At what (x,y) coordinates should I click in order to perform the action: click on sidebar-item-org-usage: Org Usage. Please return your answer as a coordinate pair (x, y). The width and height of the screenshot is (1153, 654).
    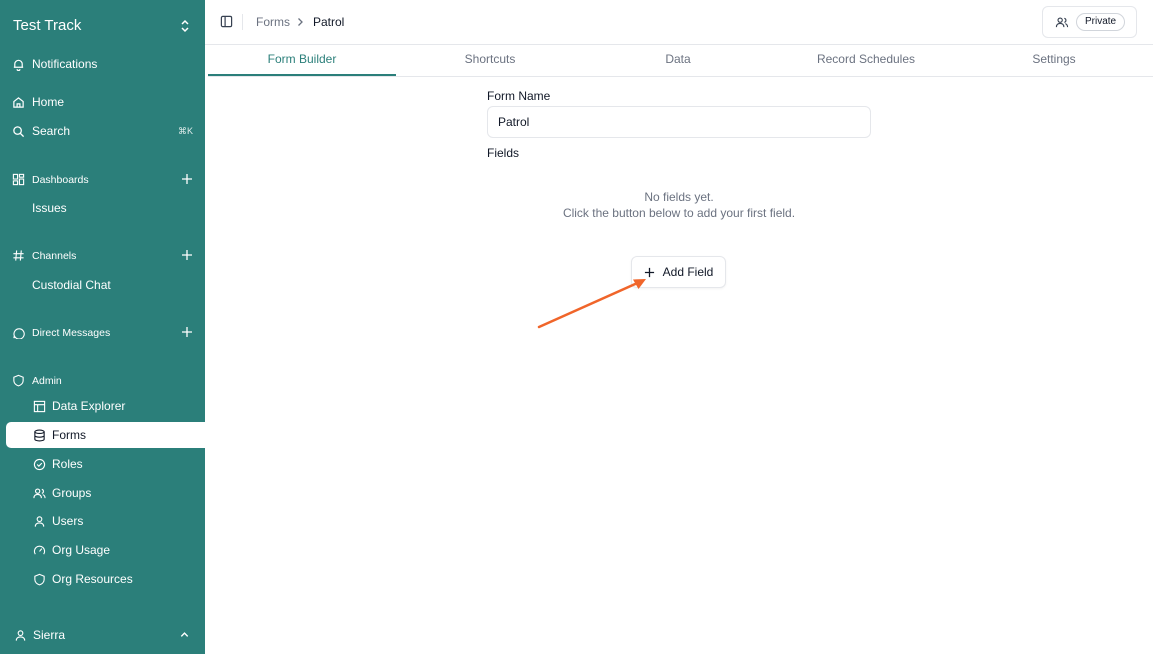
    Looking at the image, I should click on (71, 550).